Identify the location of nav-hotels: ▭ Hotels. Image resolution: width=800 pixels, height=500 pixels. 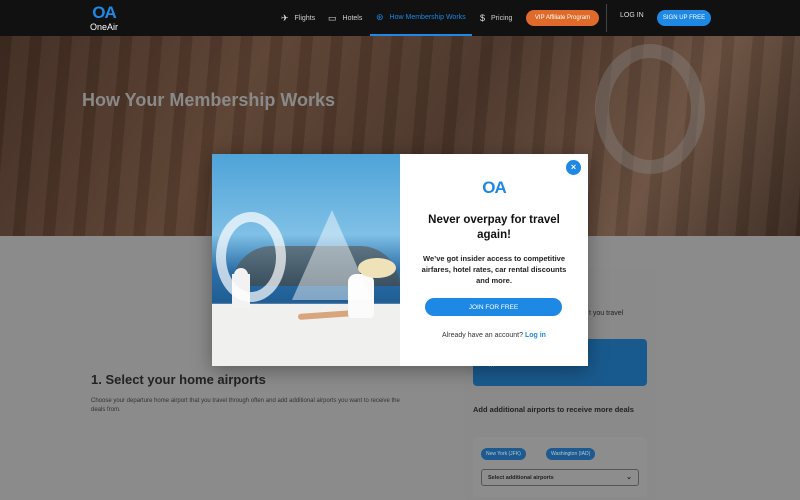
(345, 18).